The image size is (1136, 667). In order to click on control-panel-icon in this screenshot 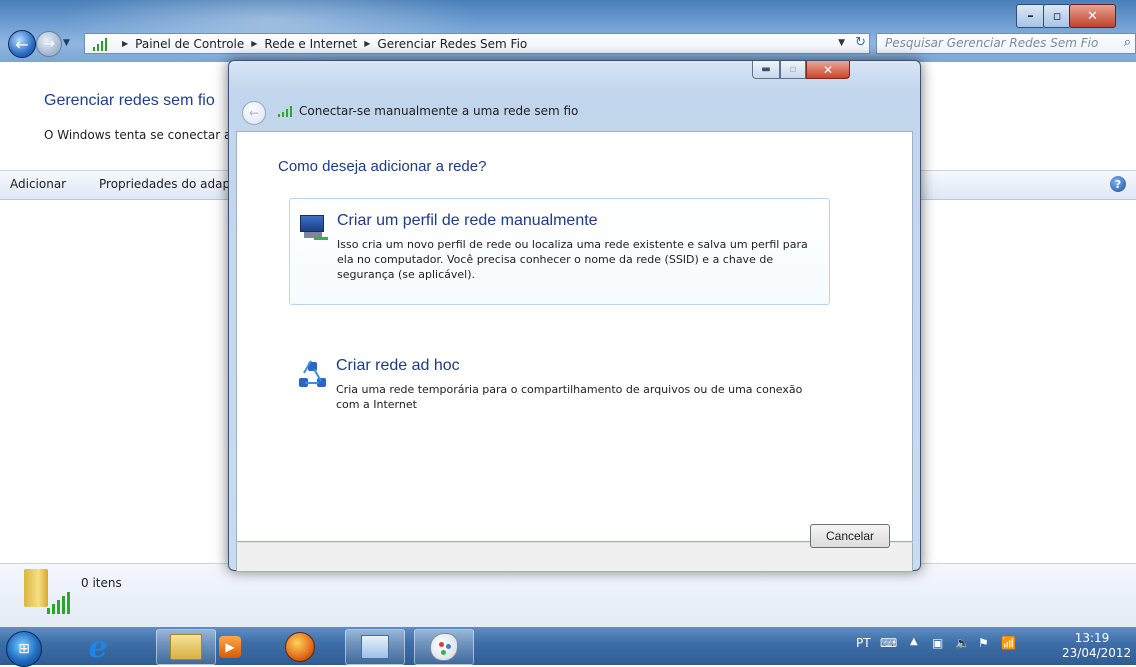, I will do `click(375, 647)`.